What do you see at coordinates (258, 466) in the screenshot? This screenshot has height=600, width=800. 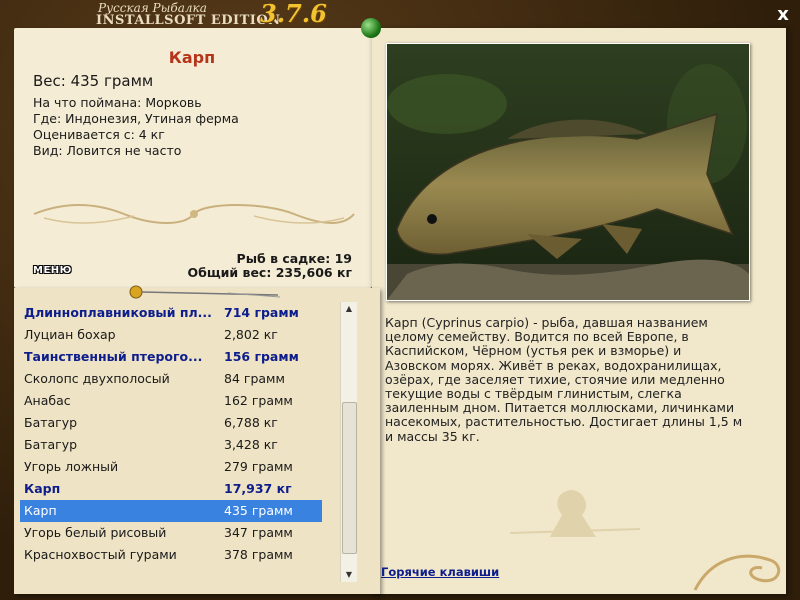 I see `list-item-weight: 279 грамм` at bounding box center [258, 466].